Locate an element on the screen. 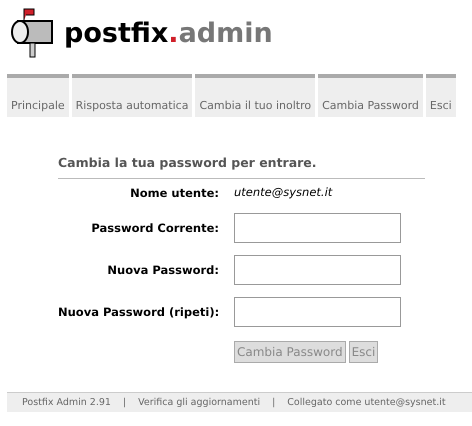 The height and width of the screenshot is (426, 472). mailbox-icon is located at coordinates (32, 33).